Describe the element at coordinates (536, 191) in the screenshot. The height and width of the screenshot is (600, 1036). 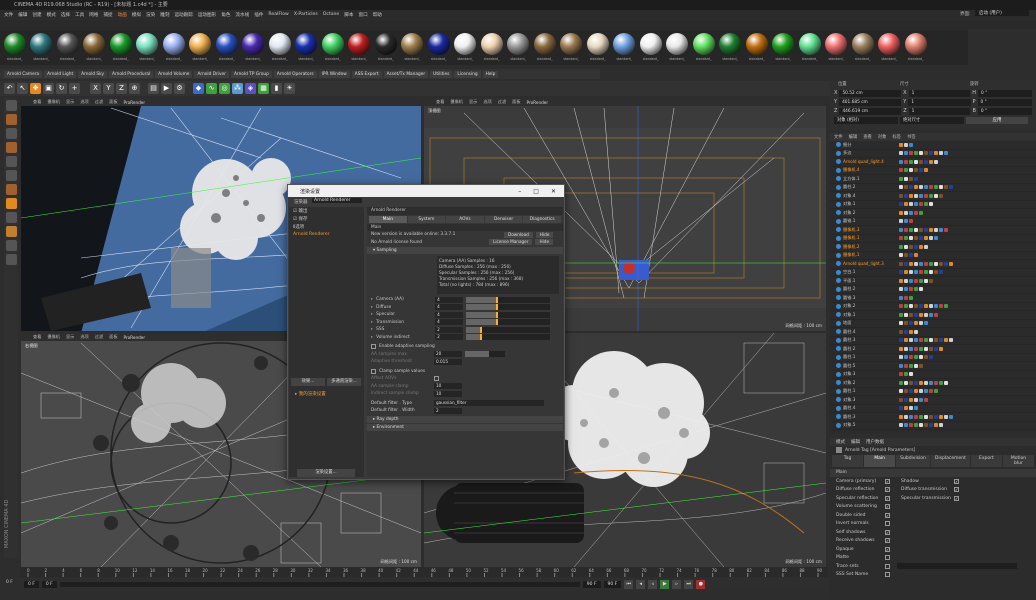
I see `maximize-icon: □` at that location.